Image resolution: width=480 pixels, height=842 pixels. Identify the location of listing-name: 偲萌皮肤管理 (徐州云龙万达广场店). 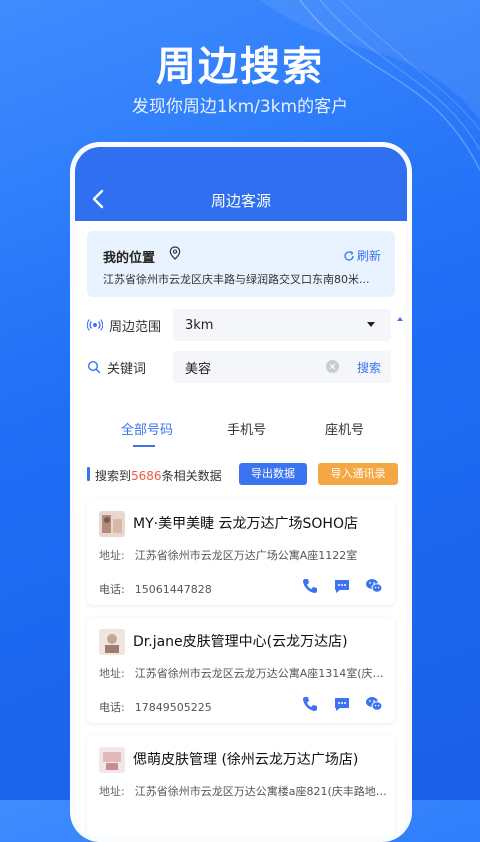
(246, 760).